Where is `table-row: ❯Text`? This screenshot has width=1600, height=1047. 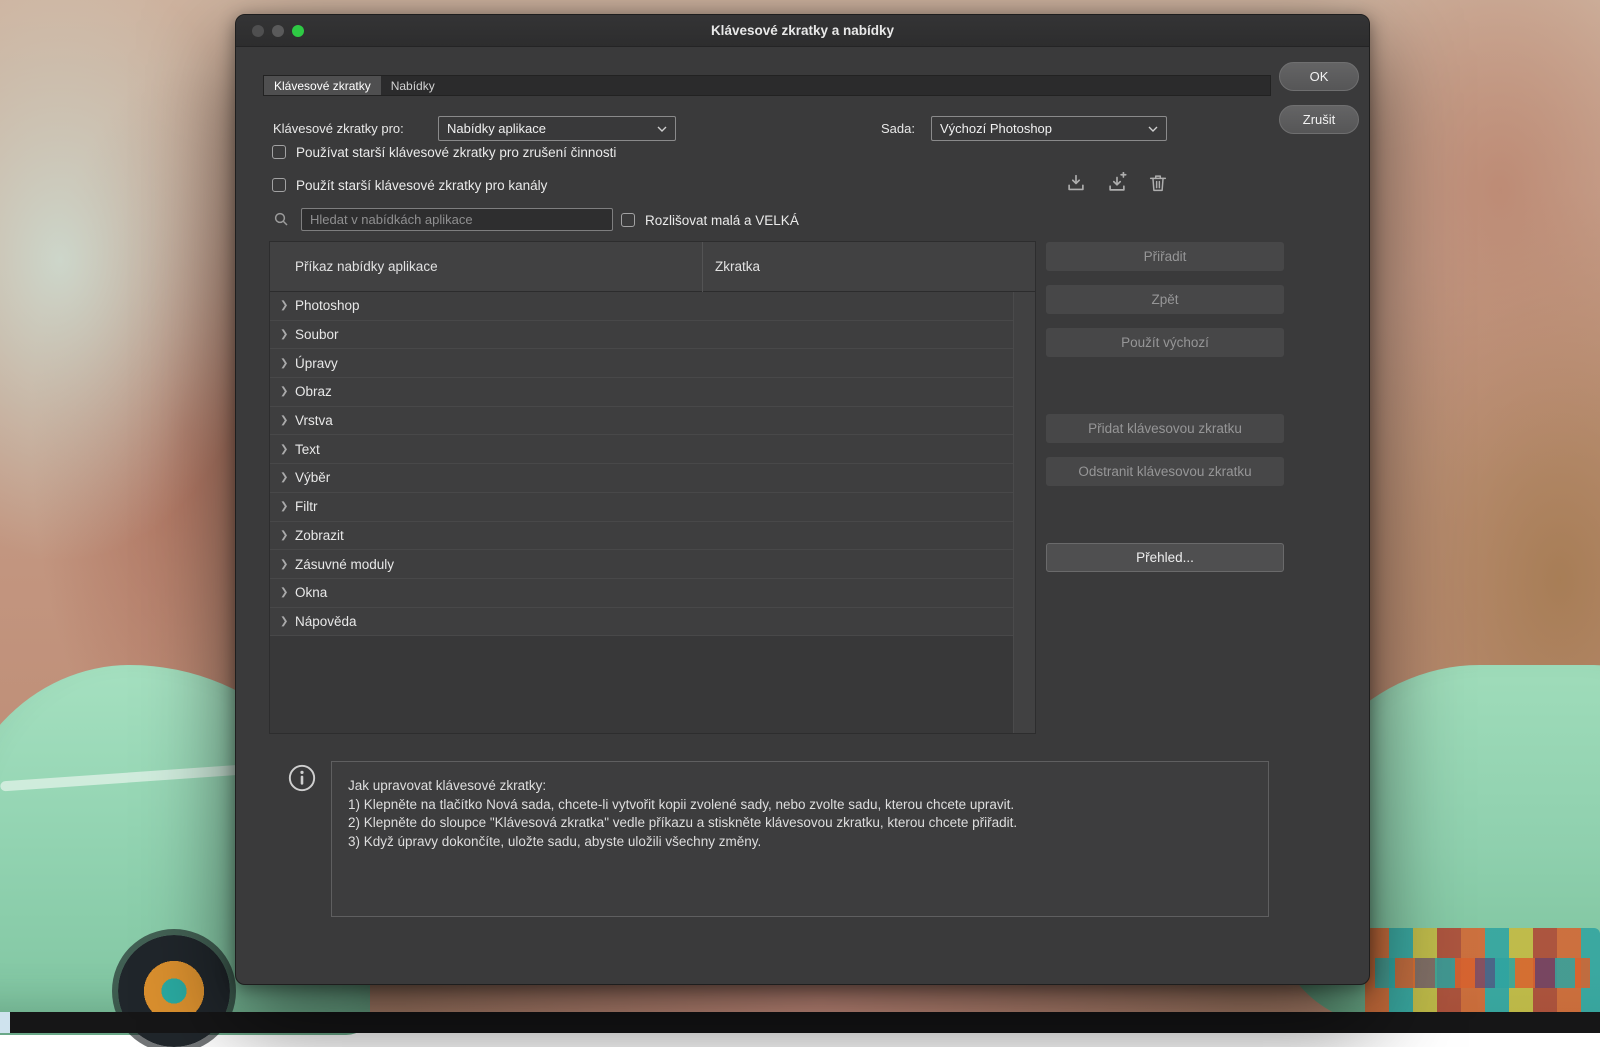 table-row: ❯Text is located at coordinates (642, 449).